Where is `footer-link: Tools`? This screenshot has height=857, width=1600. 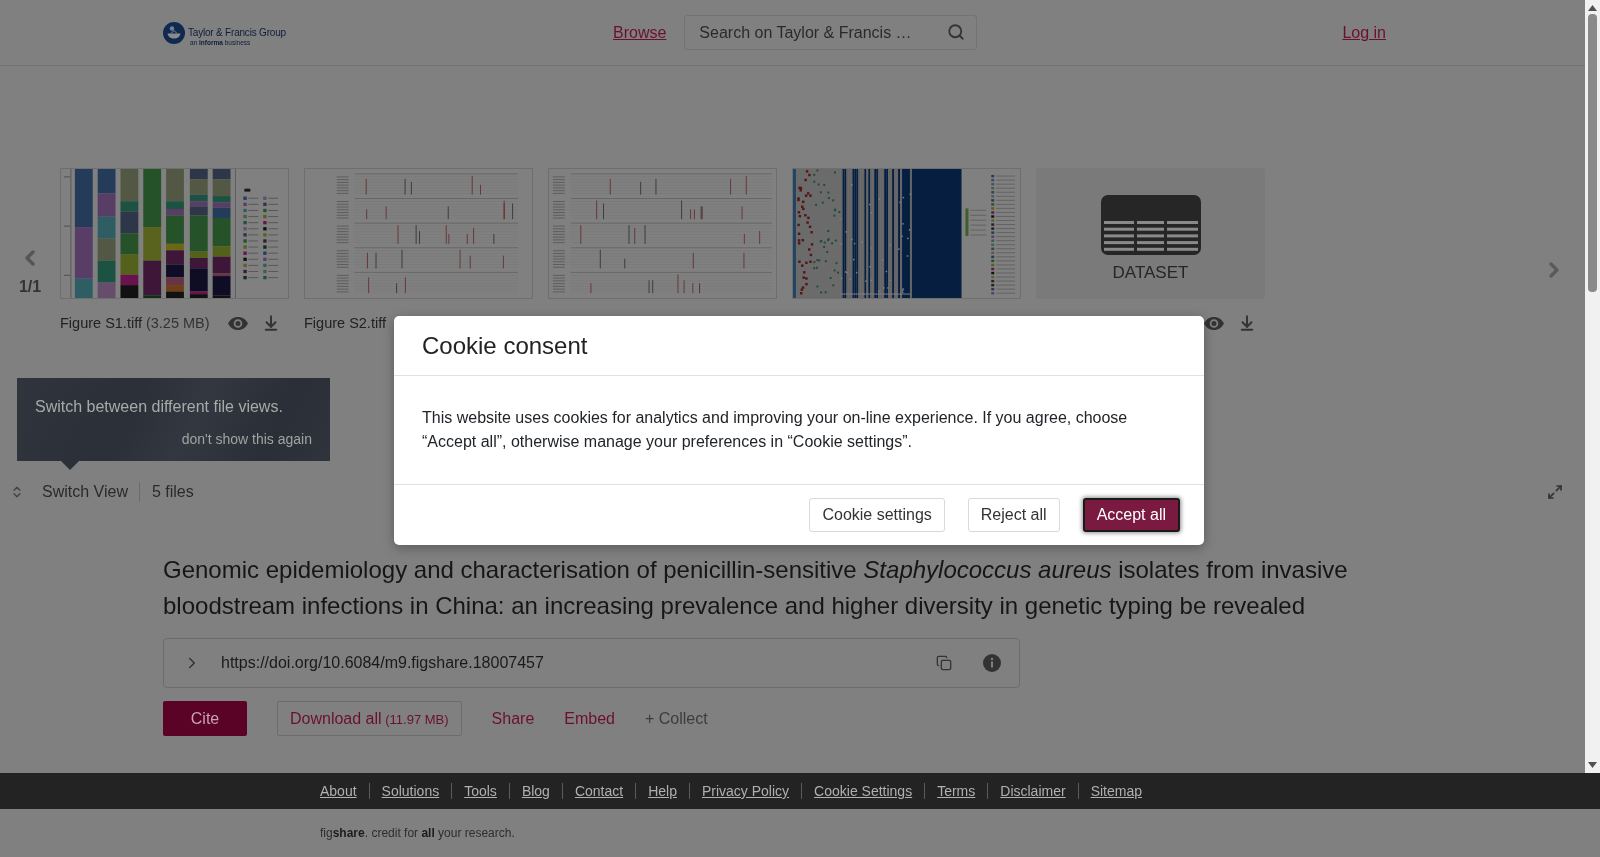 footer-link: Tools is located at coordinates (480, 791).